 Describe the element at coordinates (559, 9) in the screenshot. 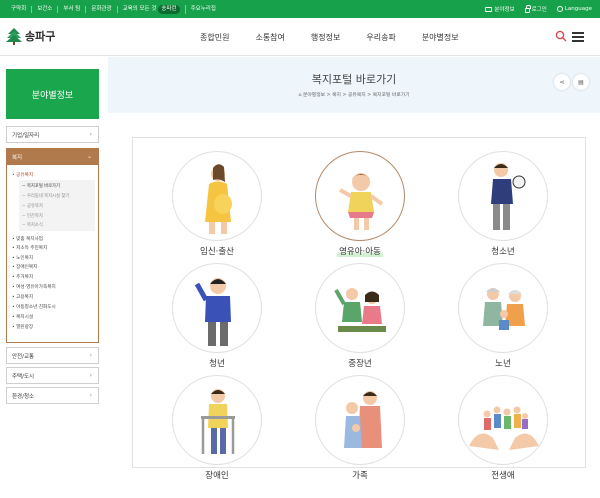

I see `globe-icon` at that location.